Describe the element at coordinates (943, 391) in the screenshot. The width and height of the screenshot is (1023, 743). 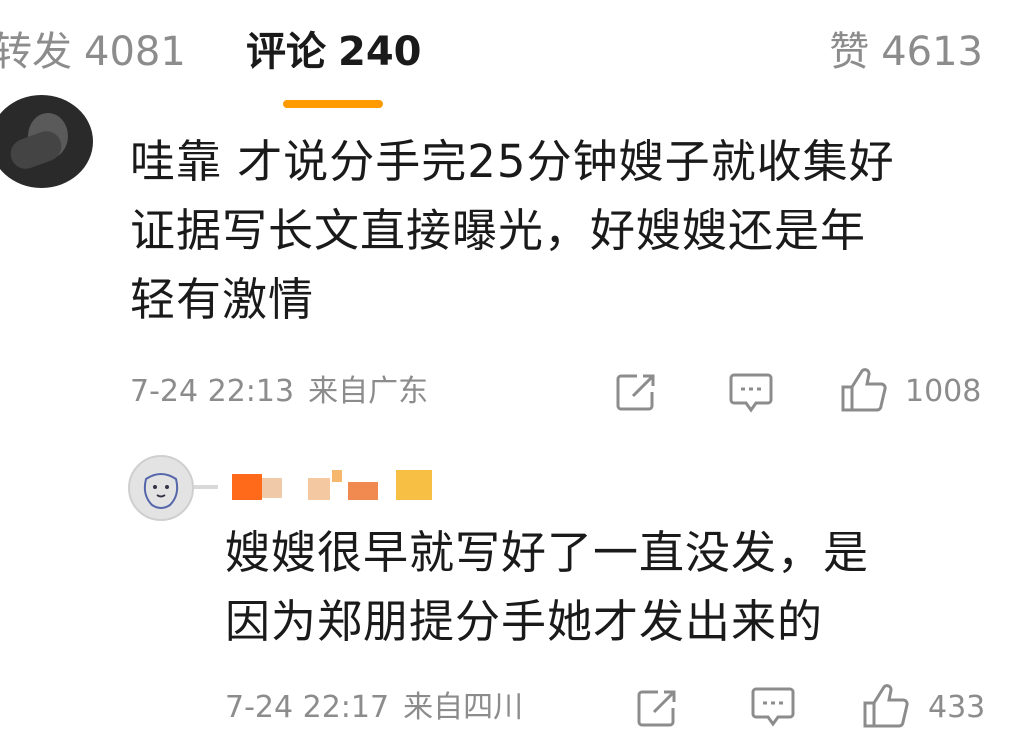
I see `like-count: 1008` at that location.